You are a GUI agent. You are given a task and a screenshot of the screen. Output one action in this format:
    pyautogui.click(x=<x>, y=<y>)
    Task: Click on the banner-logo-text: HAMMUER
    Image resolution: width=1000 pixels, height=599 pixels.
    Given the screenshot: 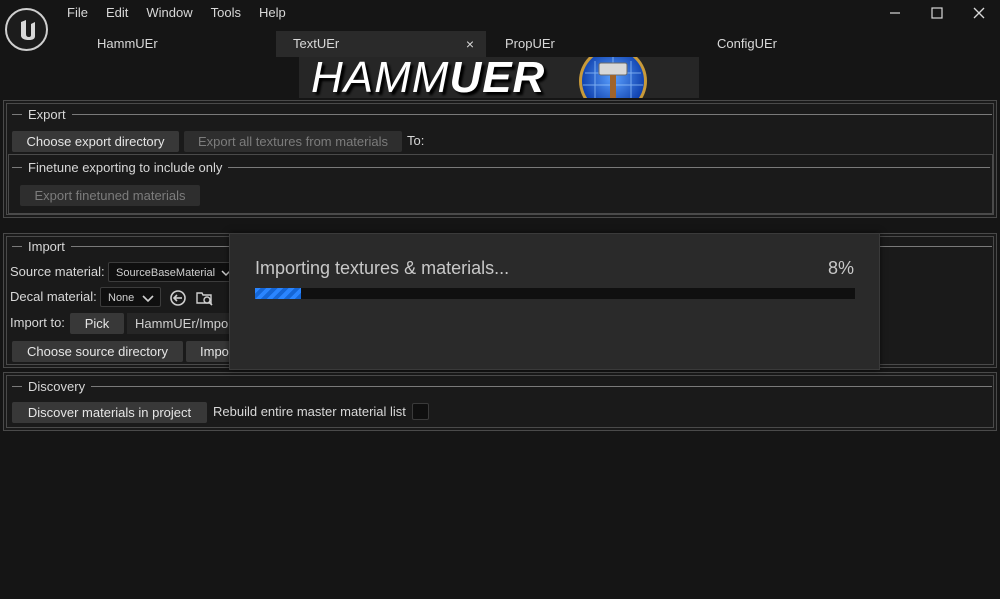 What is the action you would take?
    pyautogui.click(x=428, y=77)
    